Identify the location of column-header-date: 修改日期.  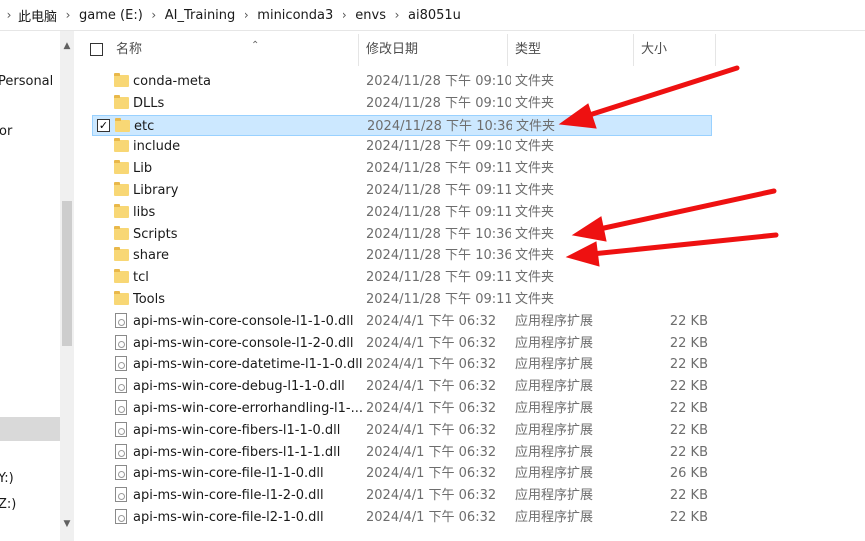
(433, 50).